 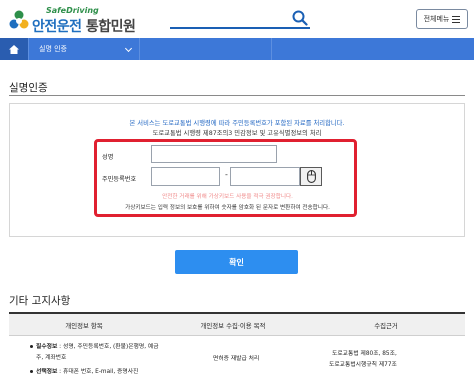 I want to click on search-icon, so click(x=300, y=18).